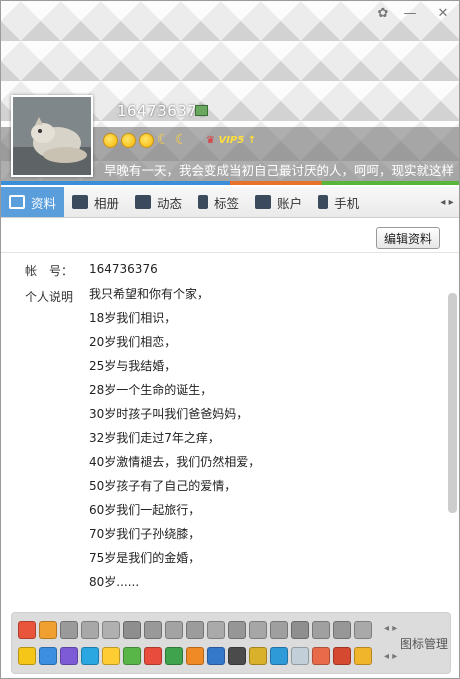  What do you see at coordinates (210, 140) in the screenshot?
I see `vip-crown-icon: ♛` at bounding box center [210, 140].